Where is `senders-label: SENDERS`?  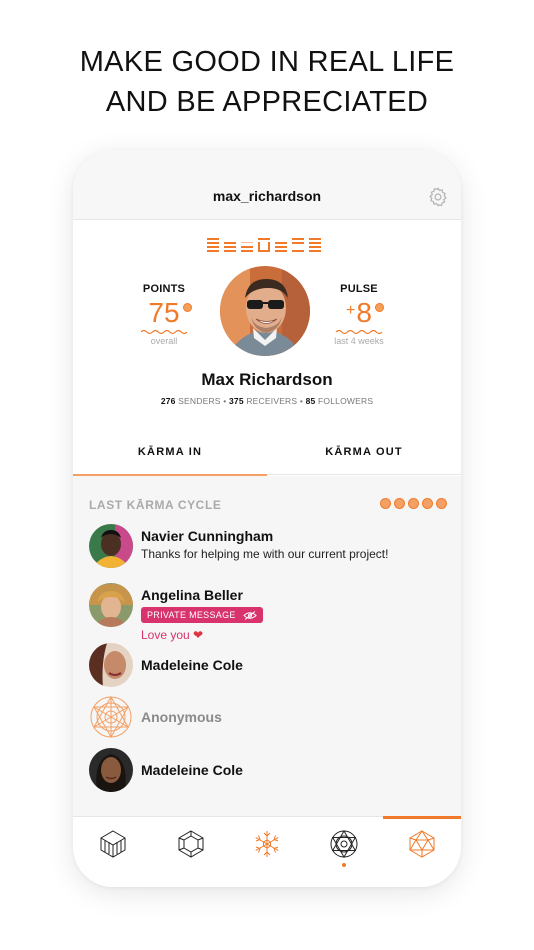
senders-label: SENDERS is located at coordinates (199, 401).